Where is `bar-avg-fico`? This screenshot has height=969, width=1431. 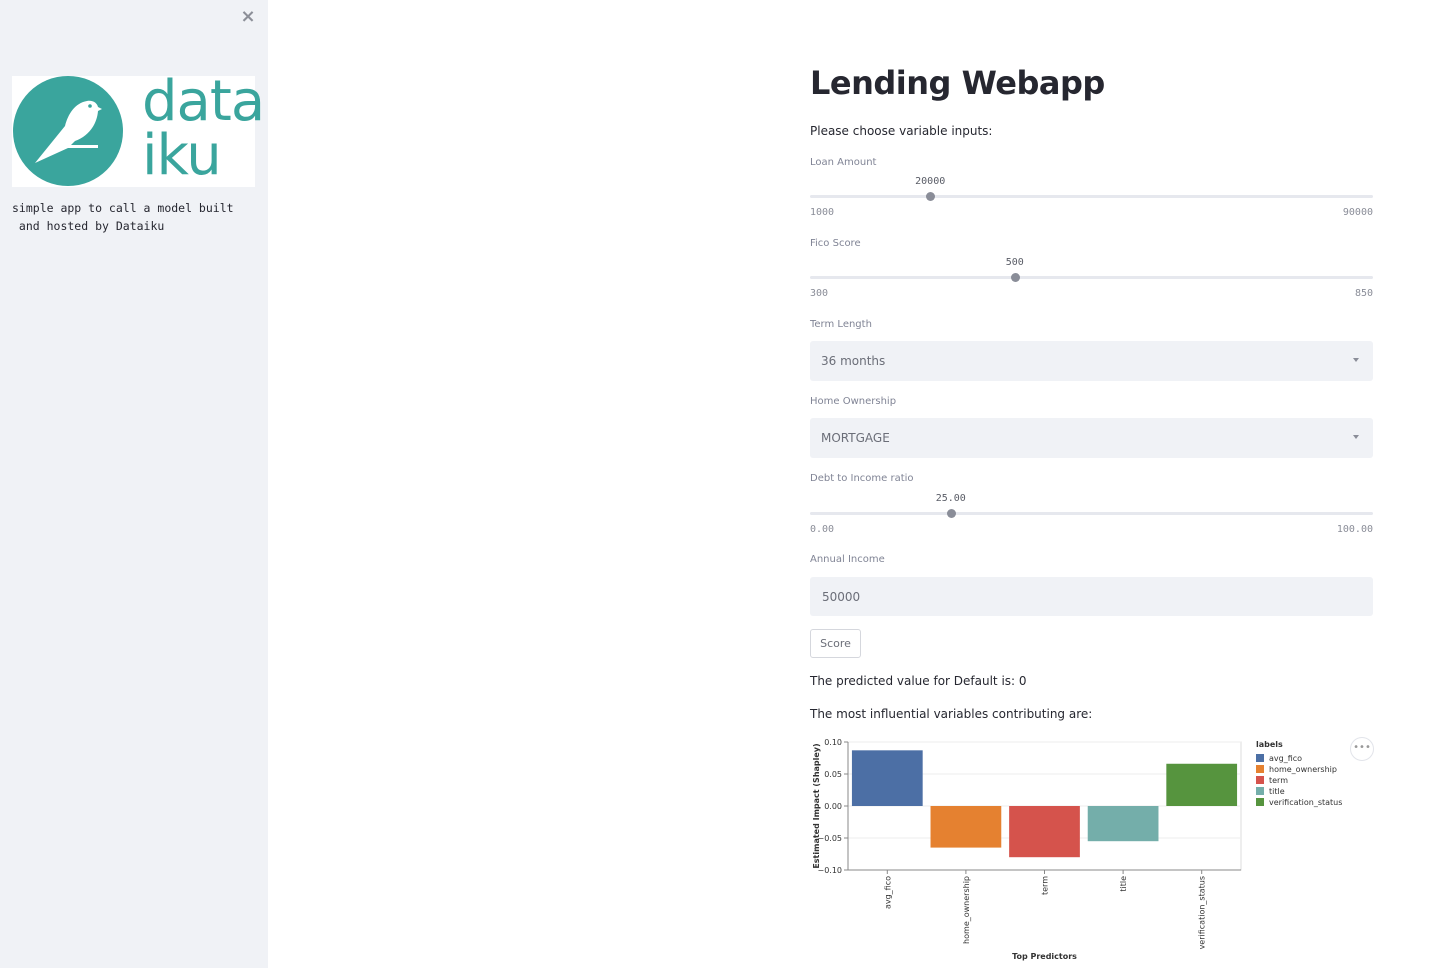
bar-avg-fico is located at coordinates (887, 778).